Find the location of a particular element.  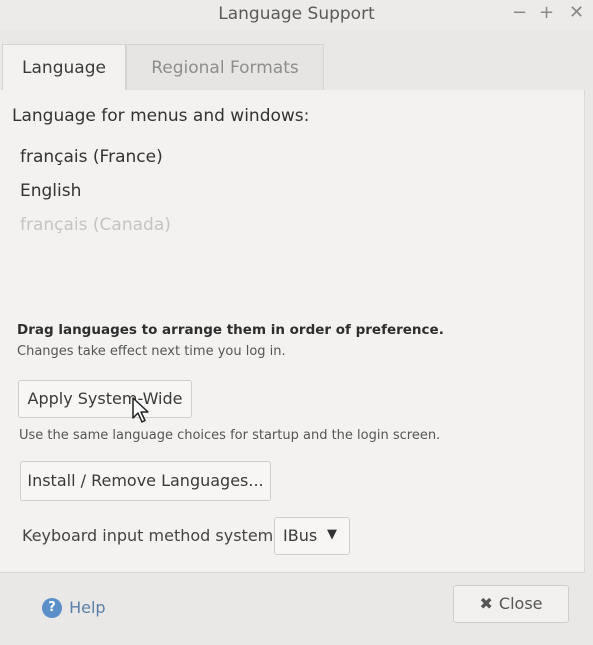

dropdown-arrow-icon: ▼ is located at coordinates (332, 534).